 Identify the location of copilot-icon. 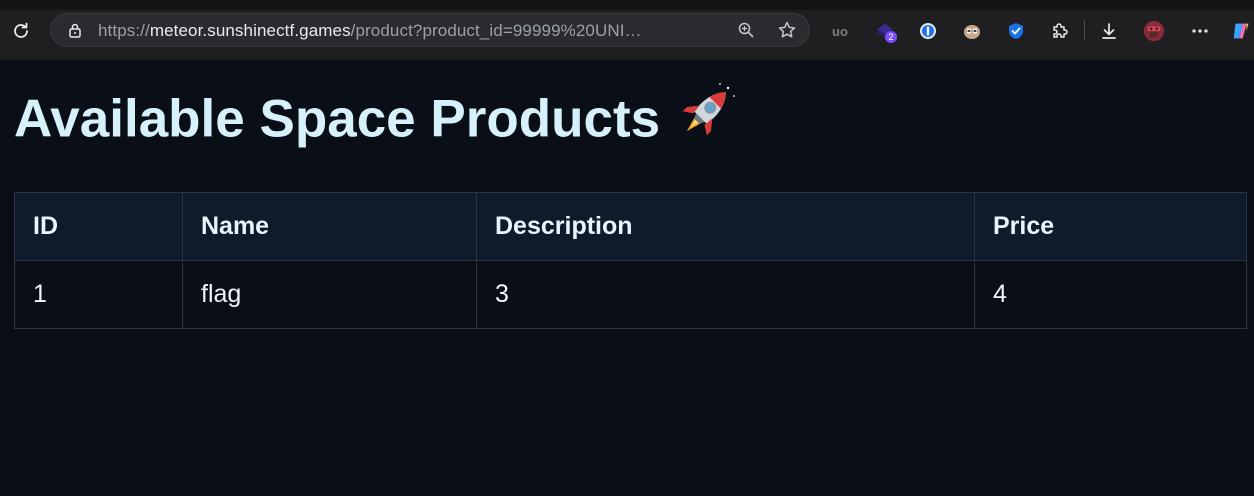
(1241, 31).